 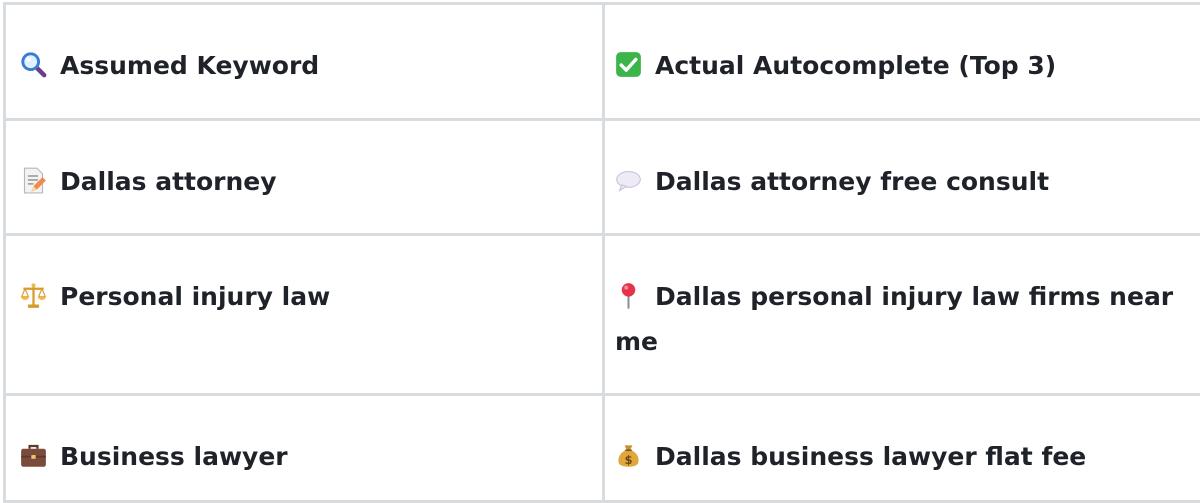 I want to click on magnifying-glass-icon, so click(x=33, y=64).